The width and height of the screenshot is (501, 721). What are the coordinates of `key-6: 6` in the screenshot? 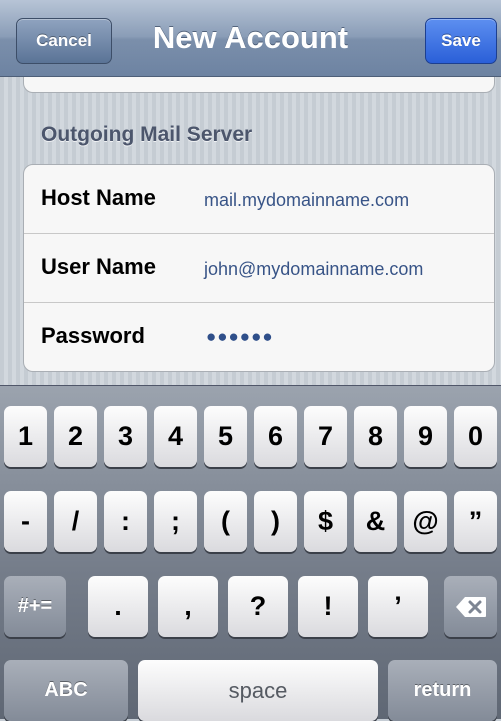 It's located at (275, 436).